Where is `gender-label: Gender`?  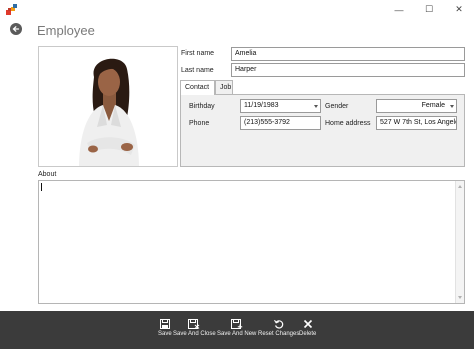 gender-label: Gender is located at coordinates (337, 106).